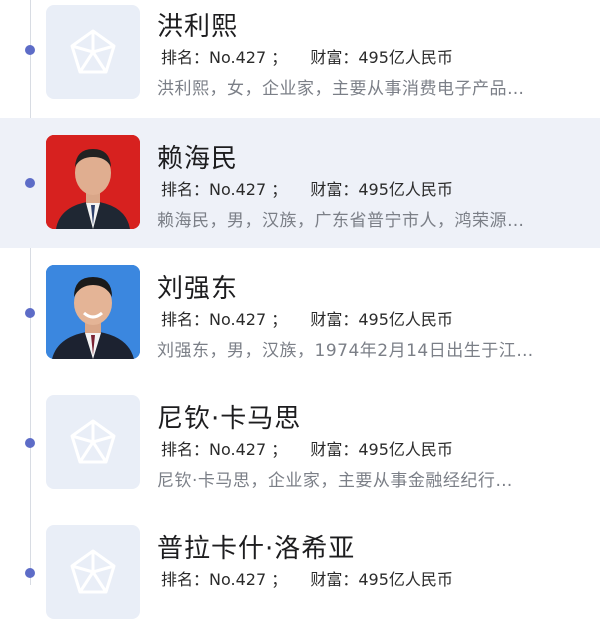 The height and width of the screenshot is (619, 600). I want to click on person-name: 尼钦·卡马思, so click(229, 416).